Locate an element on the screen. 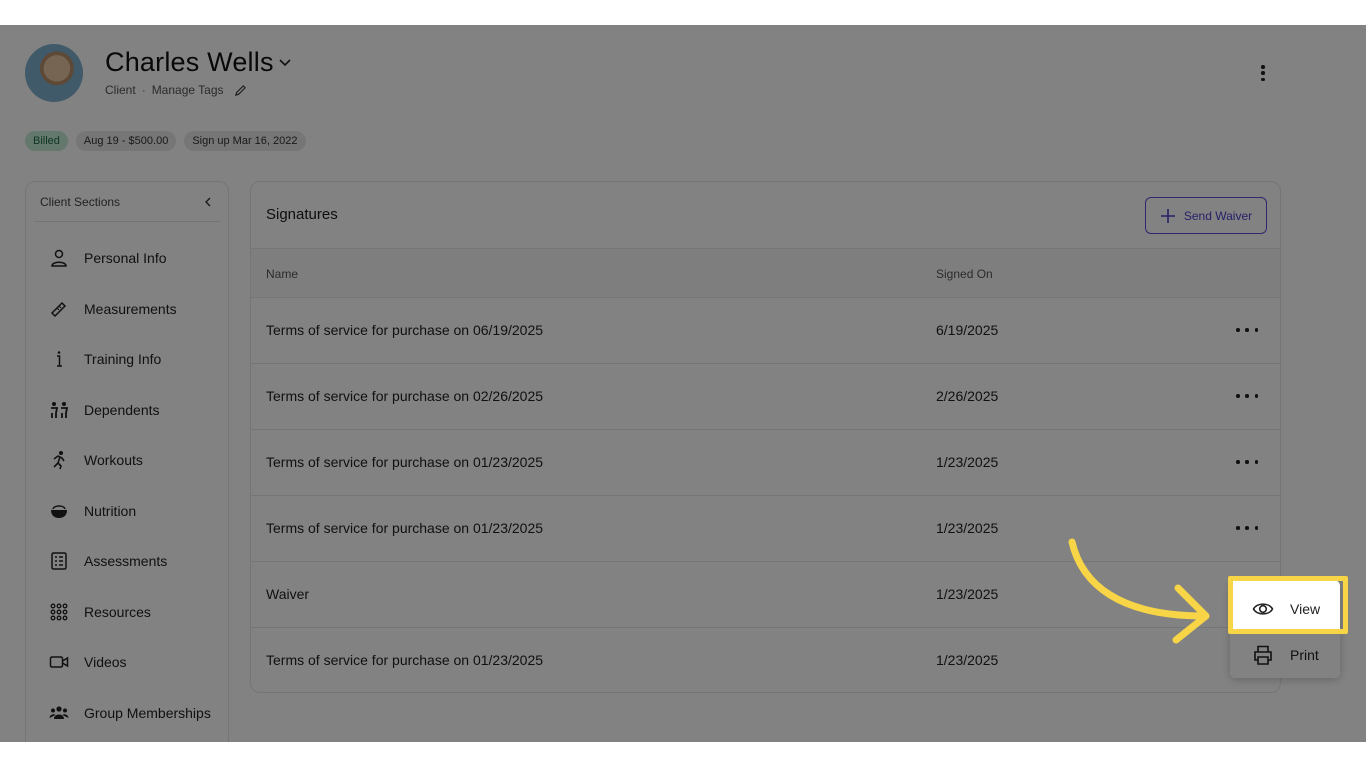 The height and width of the screenshot is (768, 1366). sidebar-item-personal-info: Personal Info is located at coordinates (128, 258).